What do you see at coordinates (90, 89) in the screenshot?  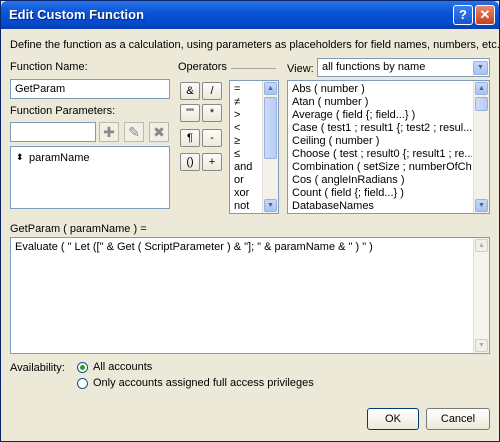 I see `function-name-field: GetParam` at bounding box center [90, 89].